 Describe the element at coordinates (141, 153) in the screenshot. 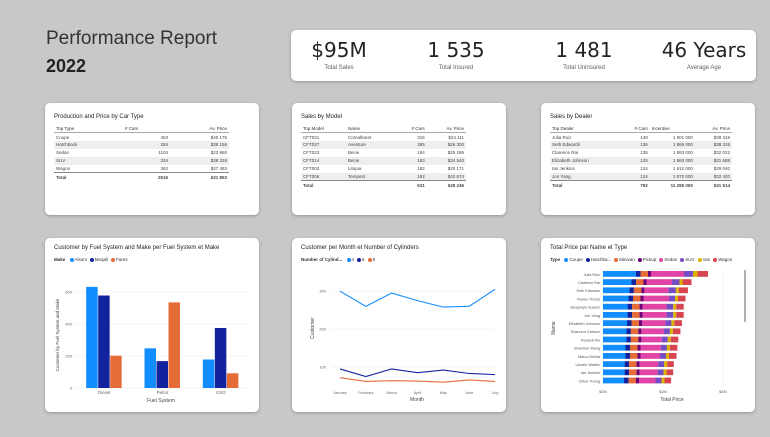

I see `table-row: Sedan 1104 $23 860` at that location.